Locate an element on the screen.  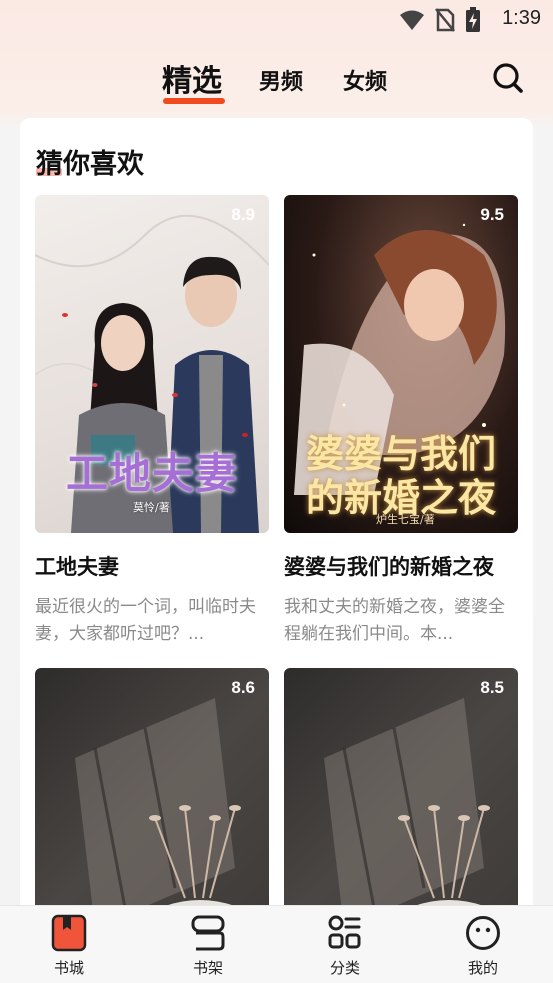
status-bar: 1:39 is located at coordinates (276, 19).